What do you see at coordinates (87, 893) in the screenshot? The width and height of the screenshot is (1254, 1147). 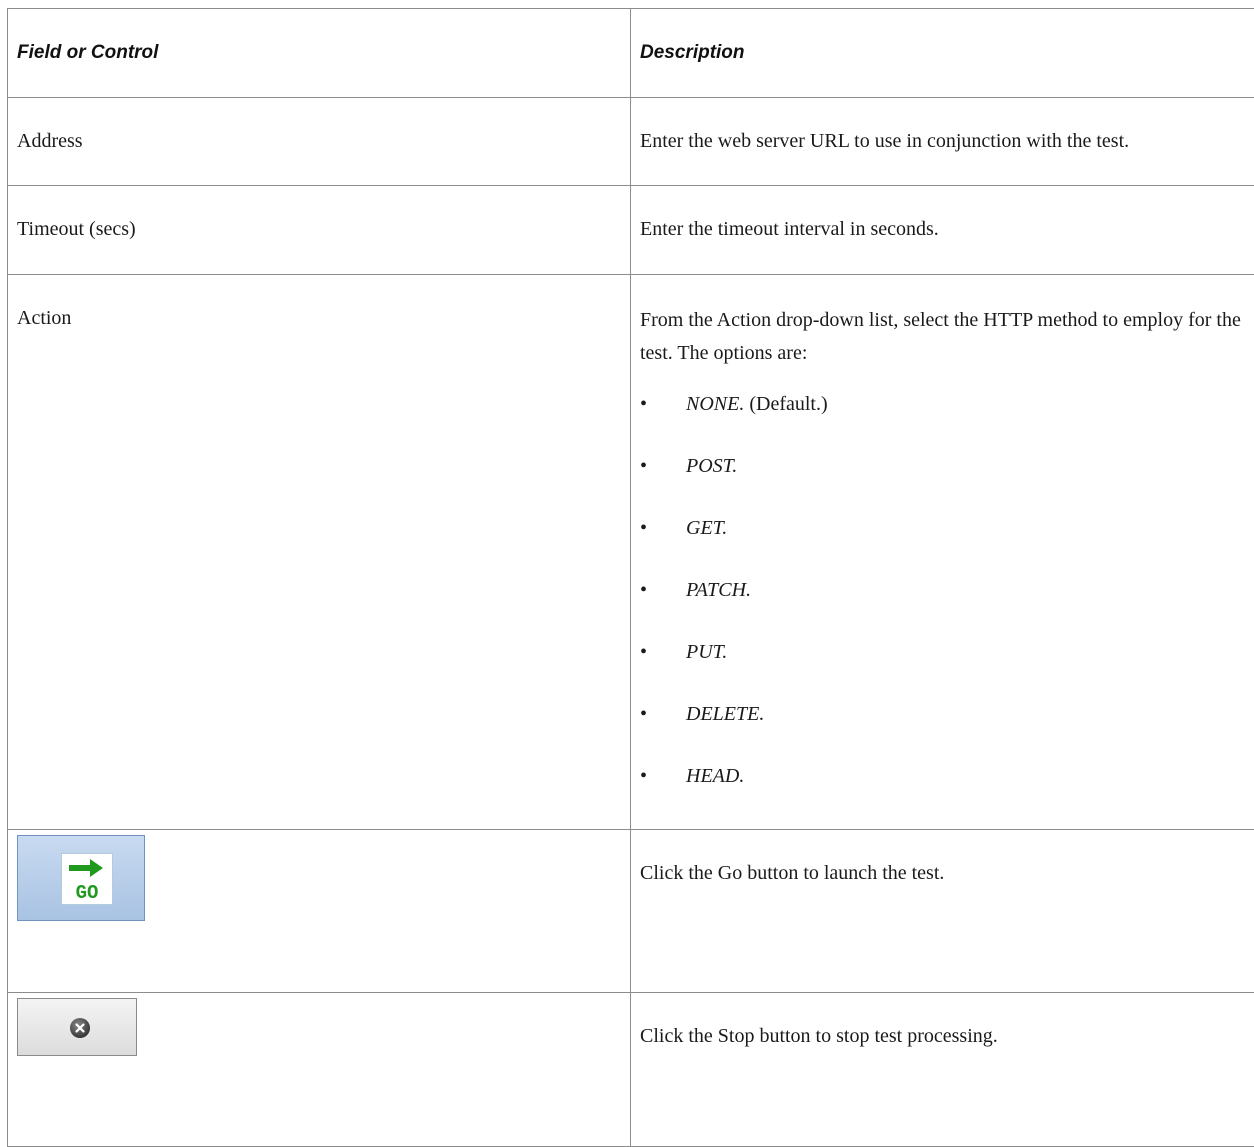 I see `svg-text: GO` at bounding box center [87, 893].